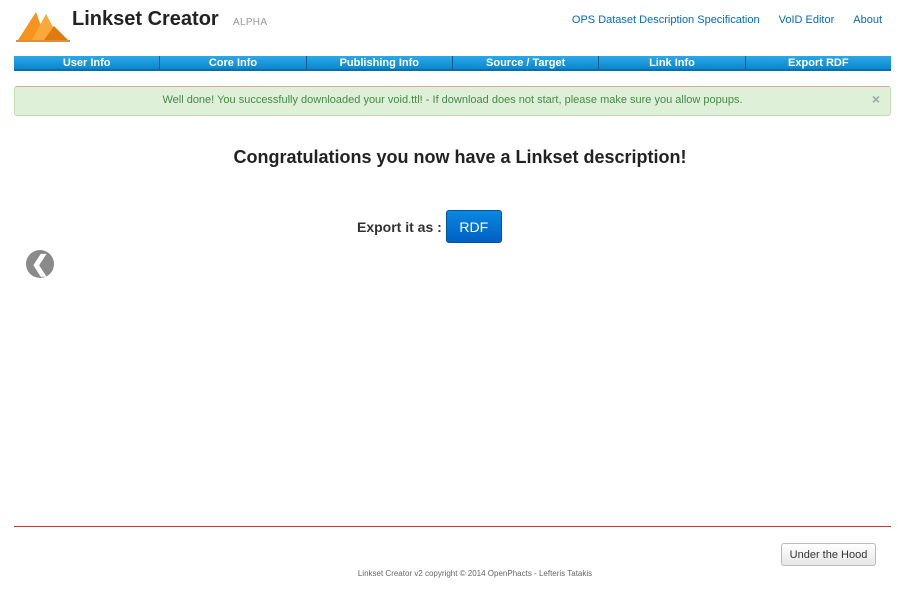  What do you see at coordinates (145, 19) in the screenshot?
I see `app-title: Linkset Creator` at bounding box center [145, 19].